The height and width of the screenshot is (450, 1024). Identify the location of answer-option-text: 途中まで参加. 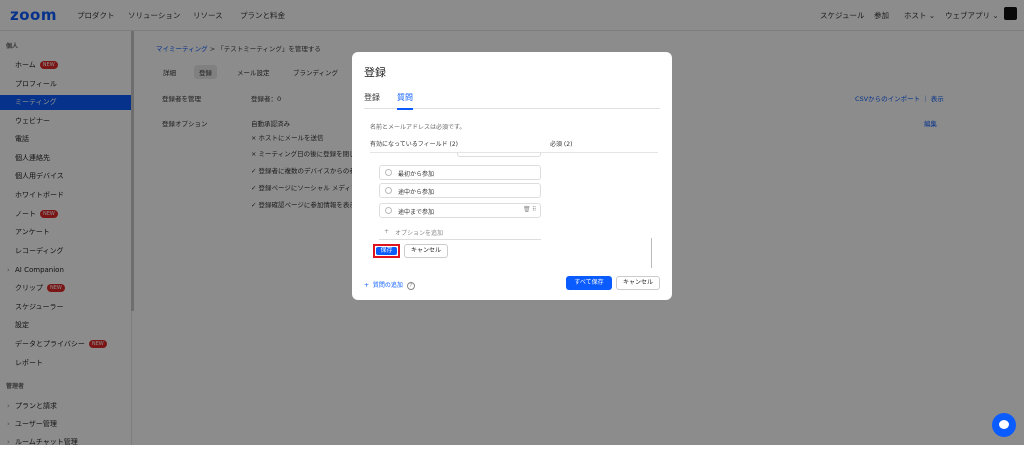
(416, 211).